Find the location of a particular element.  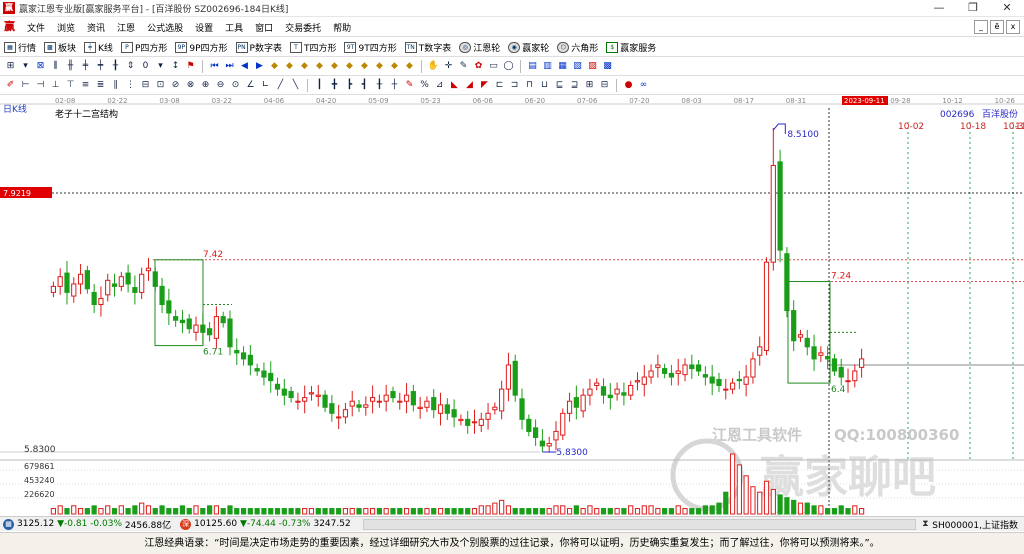

menu-settings: 设置 is located at coordinates (204, 27).